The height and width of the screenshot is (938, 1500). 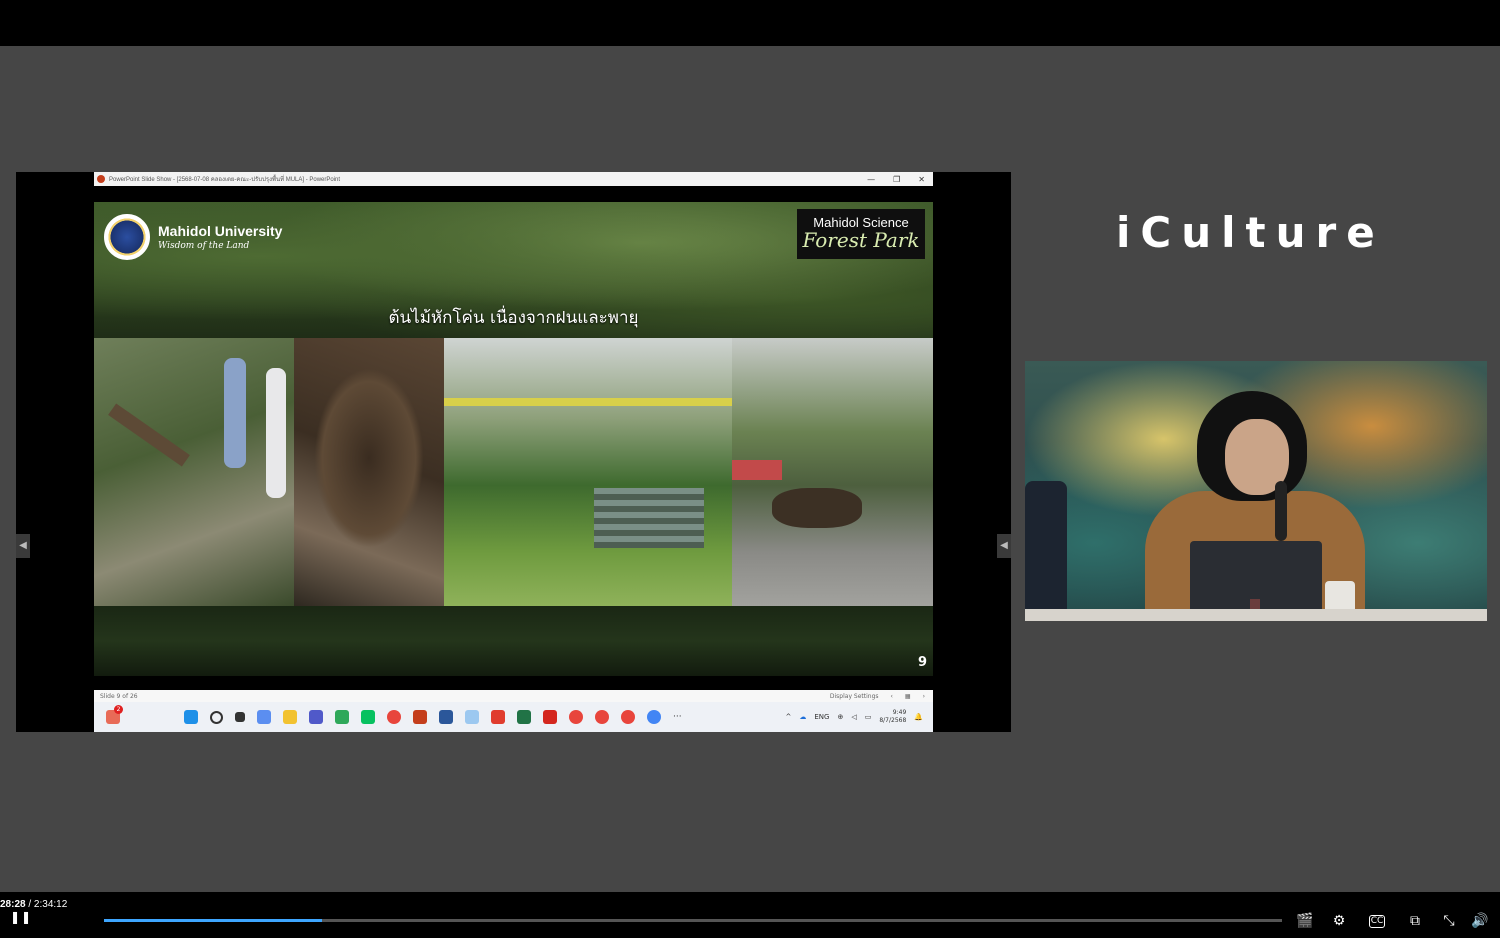 I want to click on prev-slide-arrow-icon: ◀, so click(x=23, y=546).